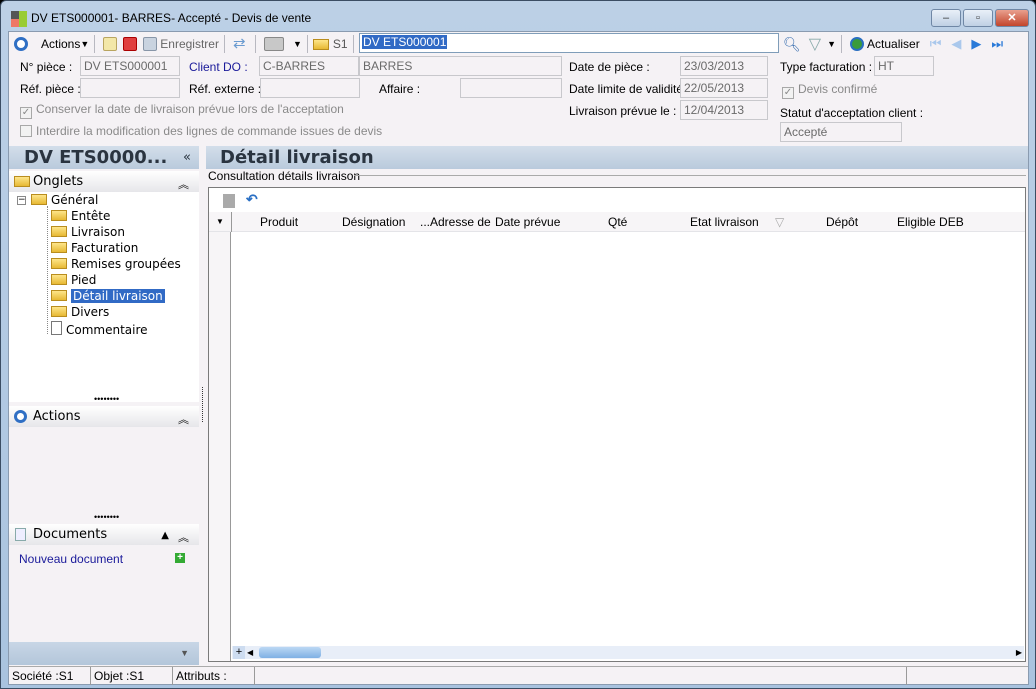 The image size is (1036, 689). What do you see at coordinates (976, 44) in the screenshot?
I see `next-record-icon: ▶` at bounding box center [976, 44].